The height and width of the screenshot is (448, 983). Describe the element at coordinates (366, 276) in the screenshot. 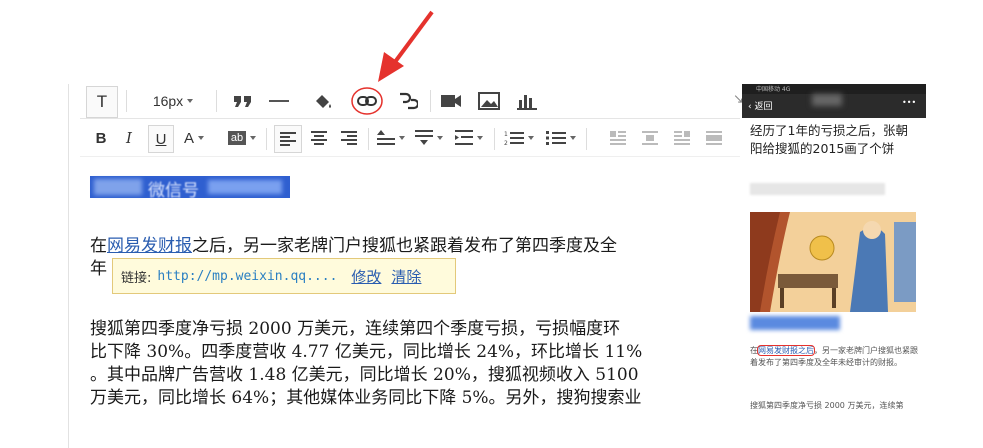

I see `edit-link-button: 修改` at that location.